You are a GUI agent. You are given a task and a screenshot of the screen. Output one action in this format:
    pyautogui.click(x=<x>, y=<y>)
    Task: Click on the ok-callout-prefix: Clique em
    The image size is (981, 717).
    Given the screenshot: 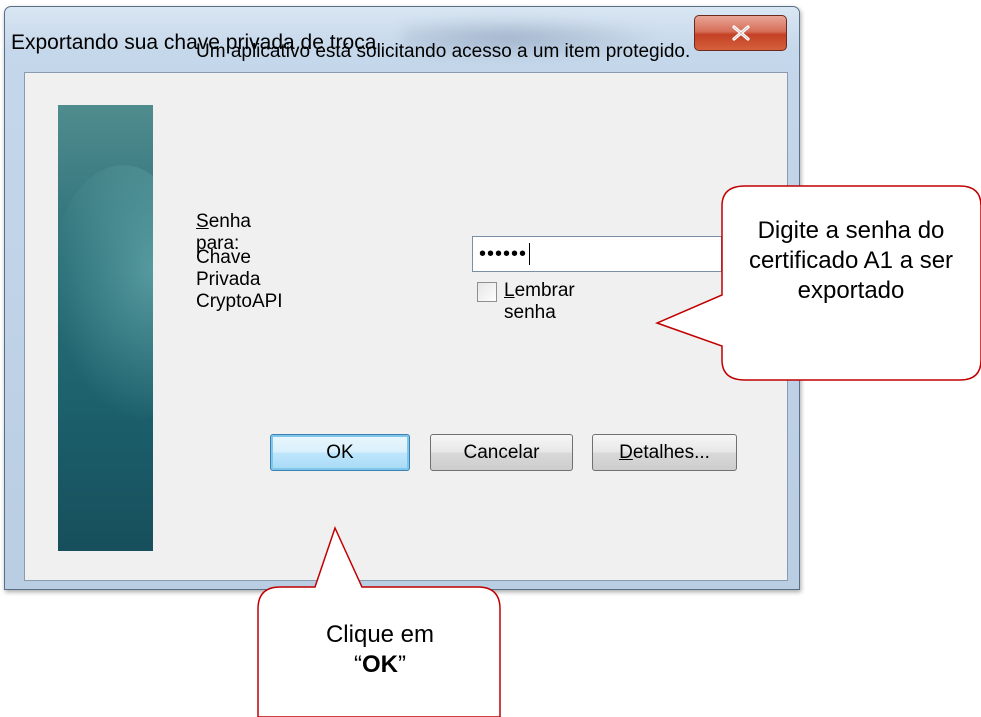 What is the action you would take?
    pyautogui.click(x=380, y=634)
    